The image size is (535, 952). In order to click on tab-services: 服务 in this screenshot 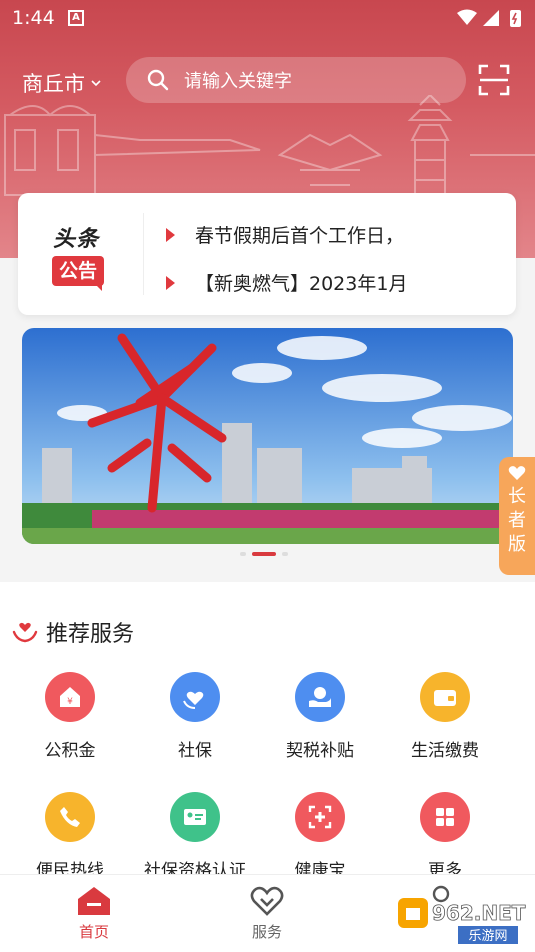, I will do `click(267, 913)`.